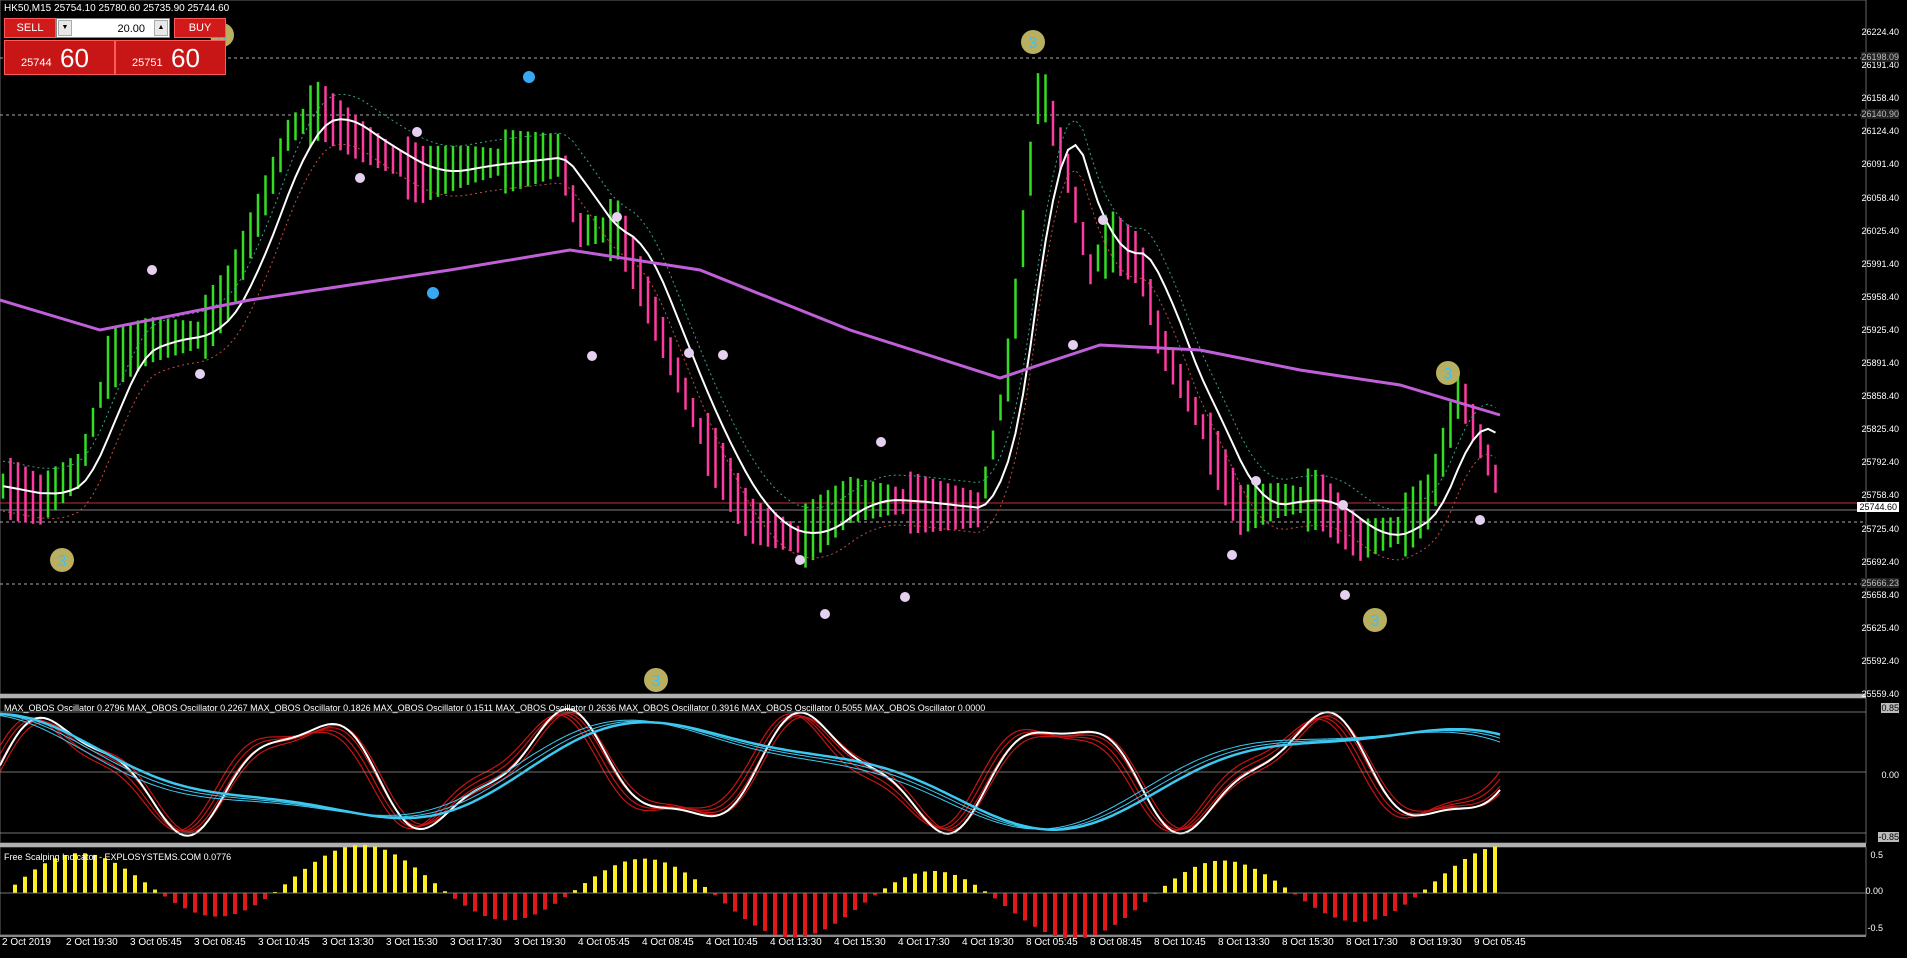 This screenshot has width=1907, height=958. I want to click on level-tag-1: 26198.09, so click(1880, 57).